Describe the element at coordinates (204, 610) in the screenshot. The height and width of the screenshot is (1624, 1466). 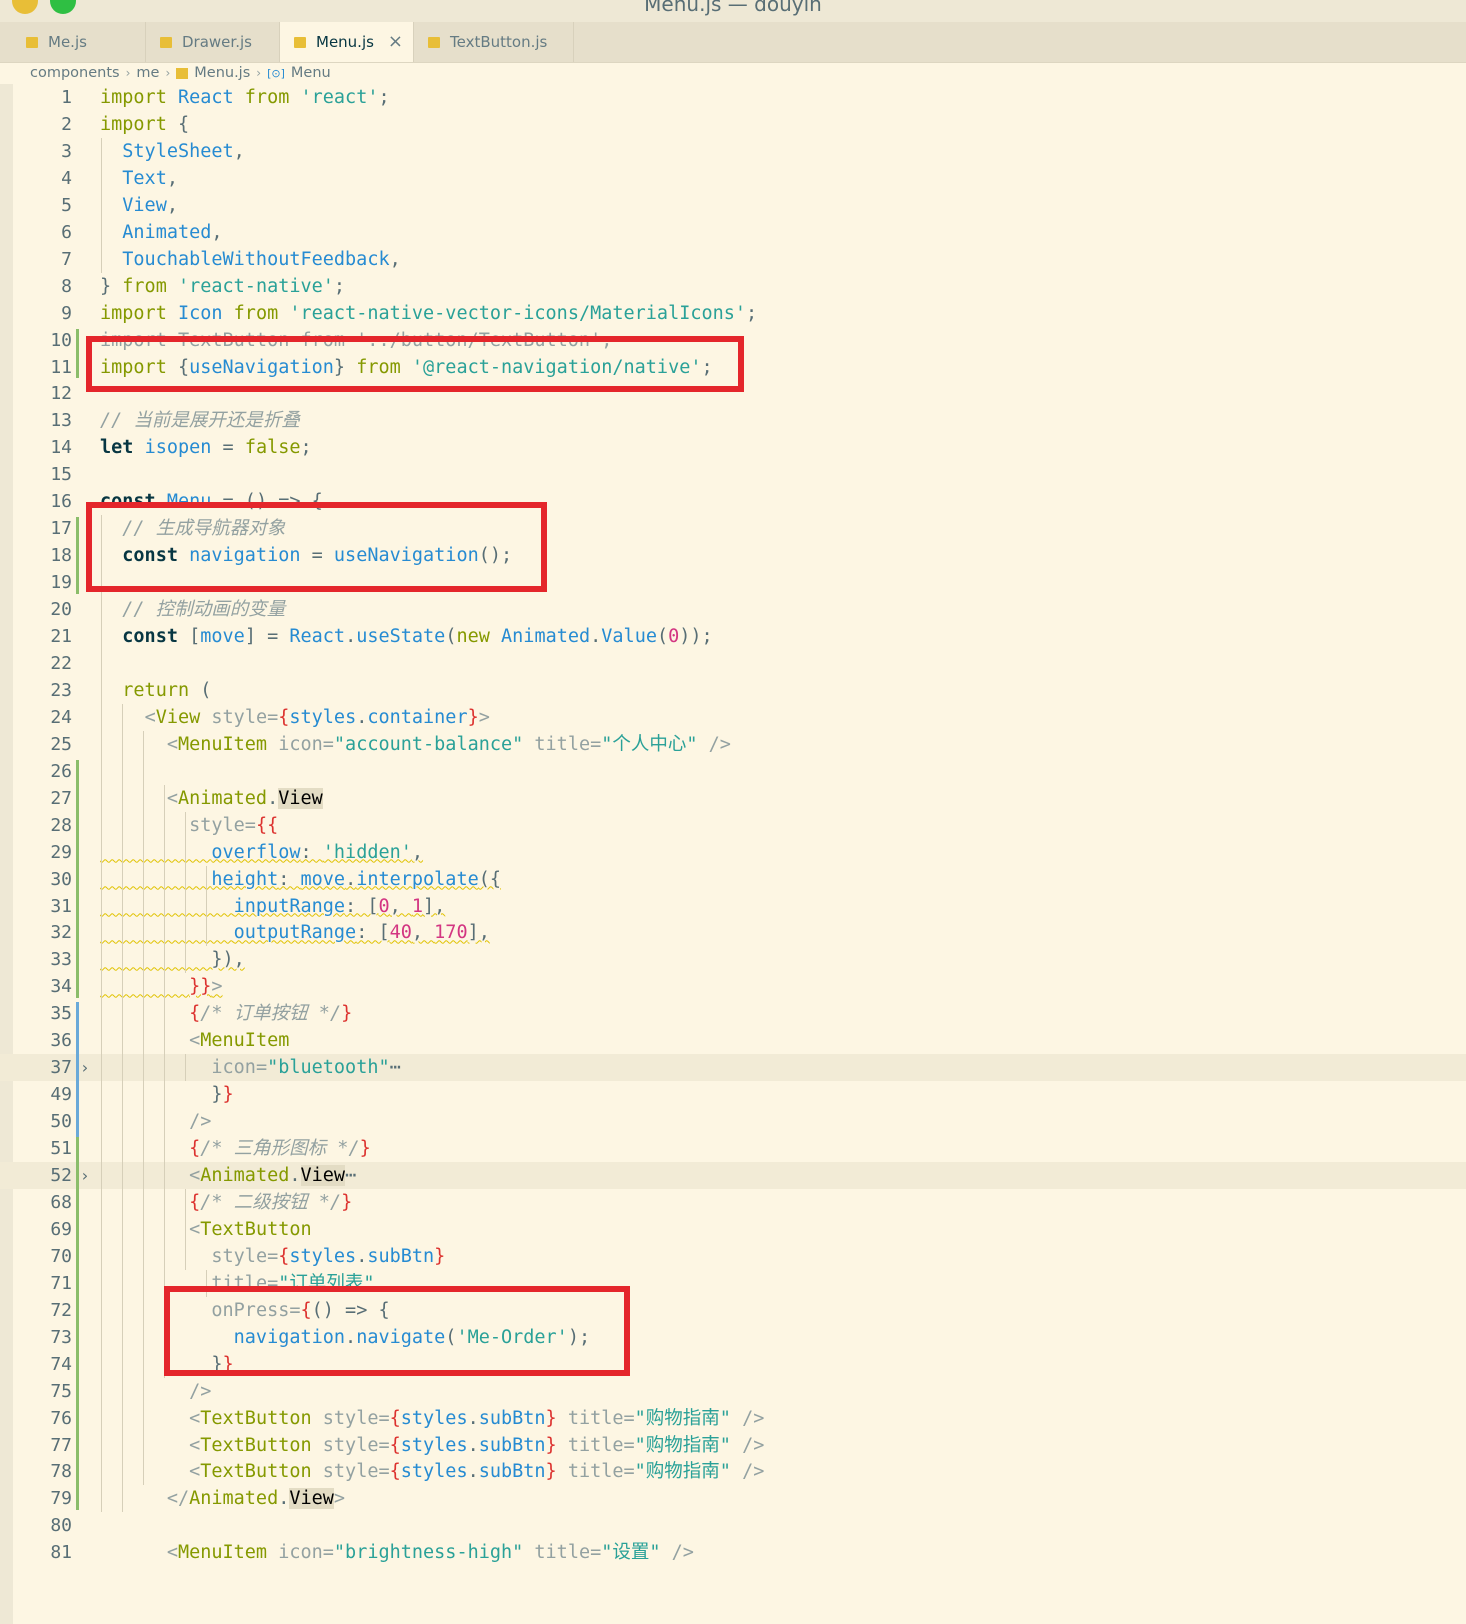
I see `code-text: // 控制动画的变量` at that location.